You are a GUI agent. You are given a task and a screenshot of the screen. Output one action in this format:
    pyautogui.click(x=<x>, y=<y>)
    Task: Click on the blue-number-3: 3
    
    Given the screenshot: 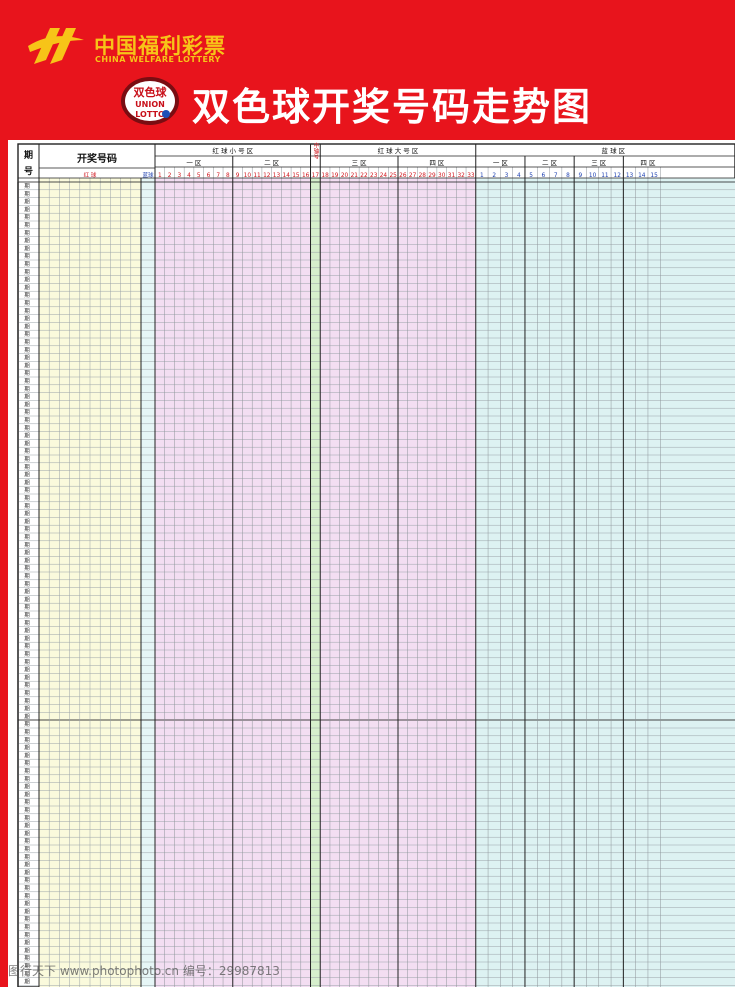 What is the action you would take?
    pyautogui.click(x=507, y=176)
    